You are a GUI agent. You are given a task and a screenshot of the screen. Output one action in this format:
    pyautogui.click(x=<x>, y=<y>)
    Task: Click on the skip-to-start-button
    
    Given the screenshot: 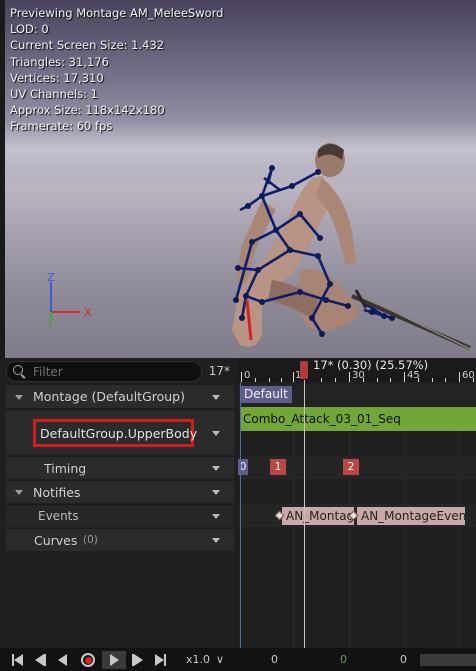 What is the action you would take?
    pyautogui.click(x=17, y=660)
    